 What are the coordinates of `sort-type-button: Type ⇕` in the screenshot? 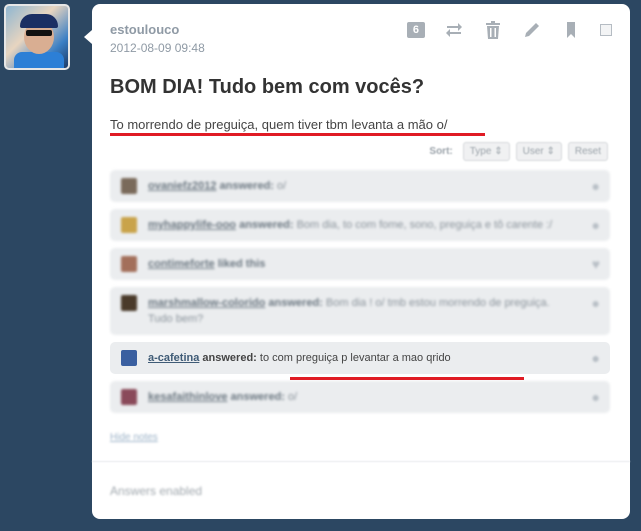 It's located at (486, 151).